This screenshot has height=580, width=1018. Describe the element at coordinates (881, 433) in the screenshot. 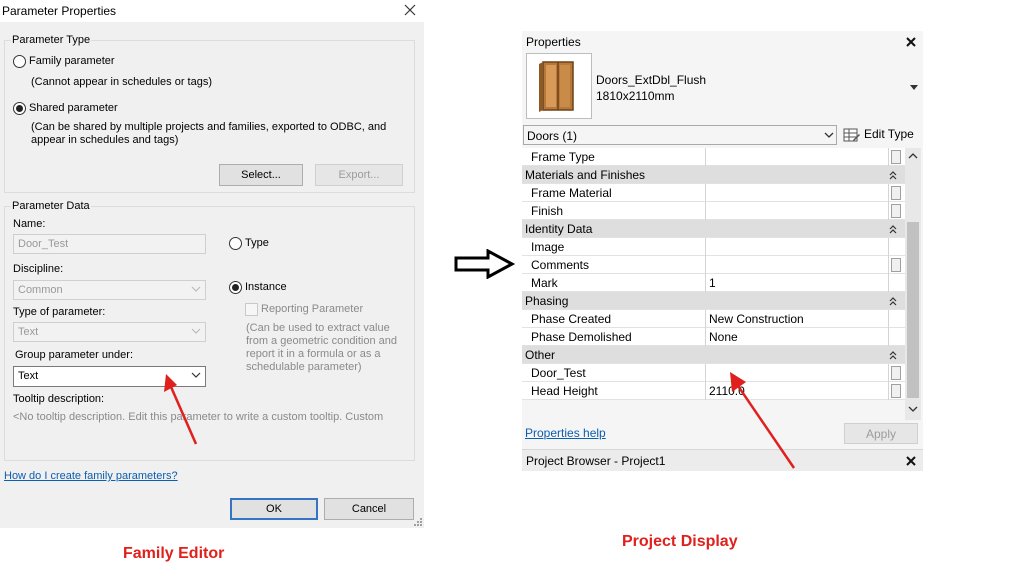

I see `apply-button: Apply` at that location.